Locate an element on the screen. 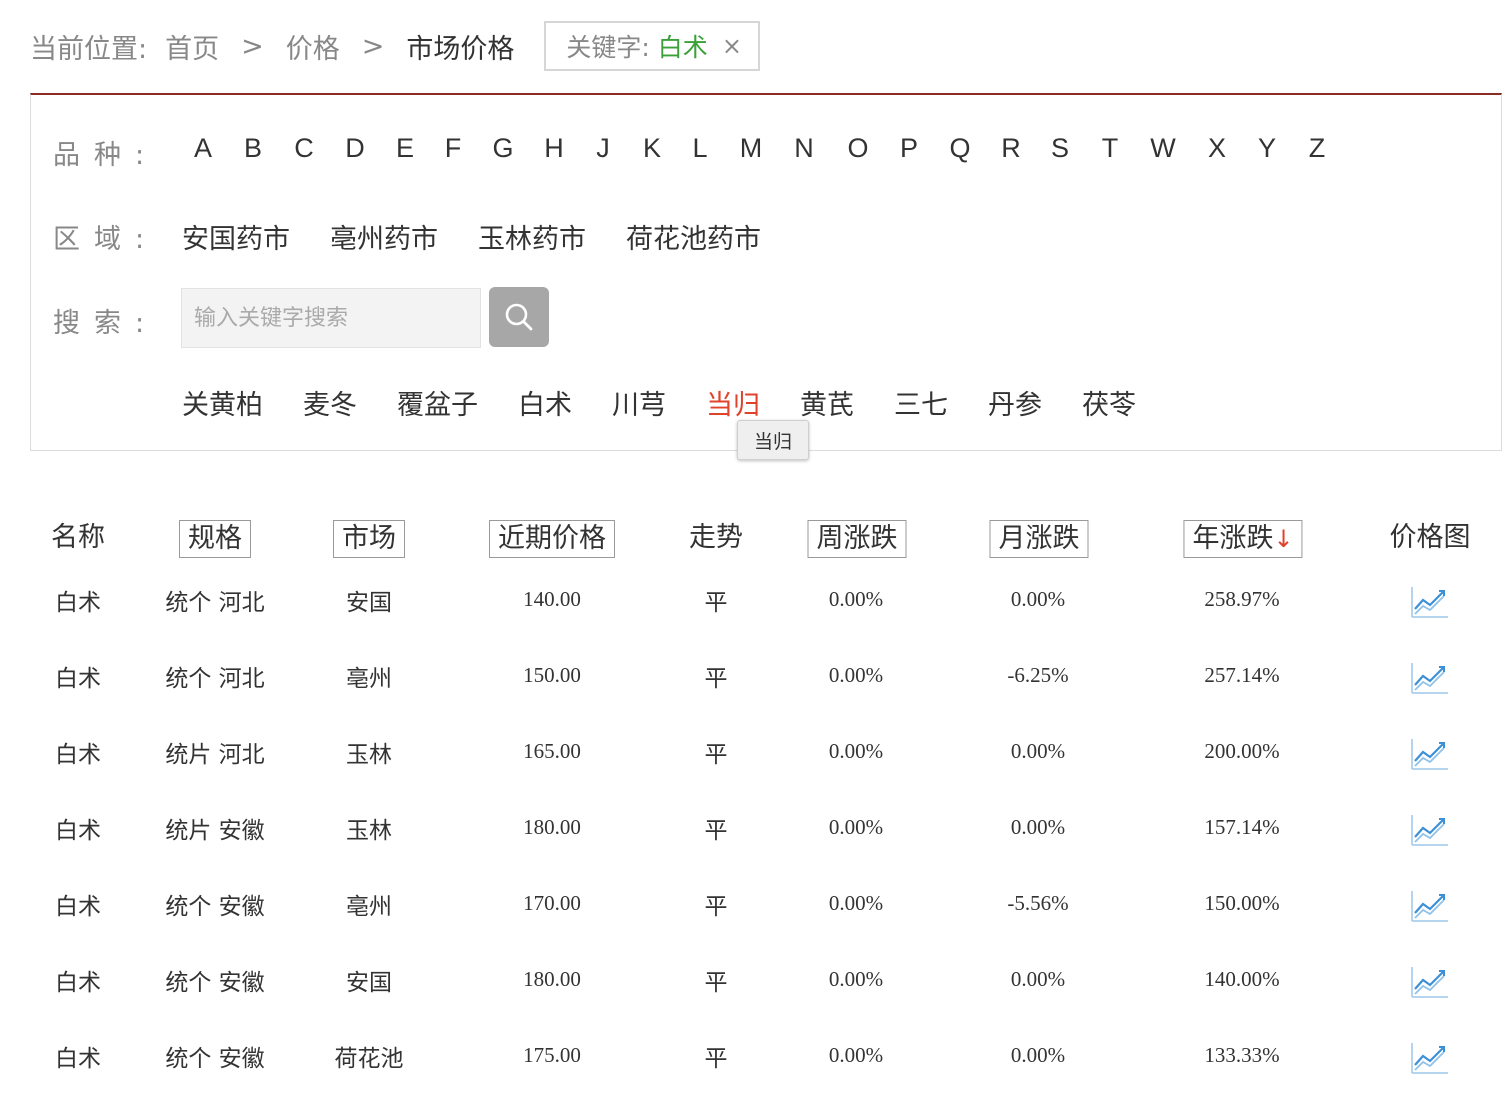 This screenshot has width=1508, height=1100. keyword-filter-tag: 关键字: 白术 × is located at coordinates (652, 46).